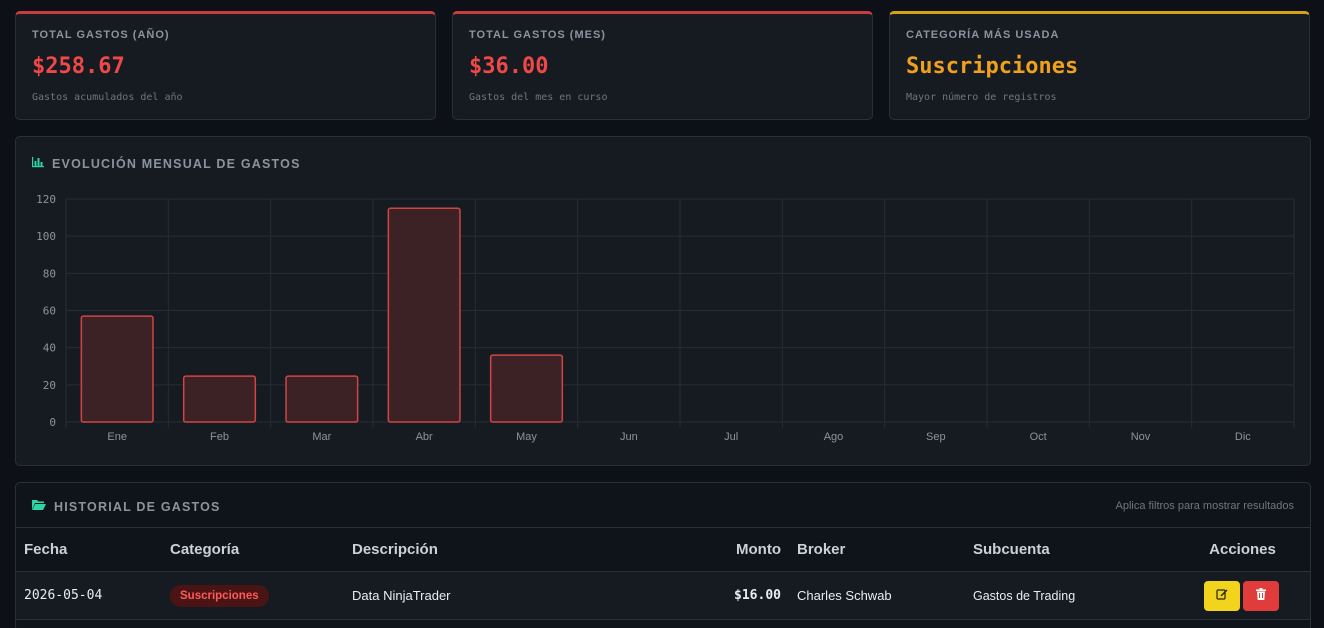  Describe the element at coordinates (936, 437) in the screenshot. I see `x-tick-label: Sep` at that location.